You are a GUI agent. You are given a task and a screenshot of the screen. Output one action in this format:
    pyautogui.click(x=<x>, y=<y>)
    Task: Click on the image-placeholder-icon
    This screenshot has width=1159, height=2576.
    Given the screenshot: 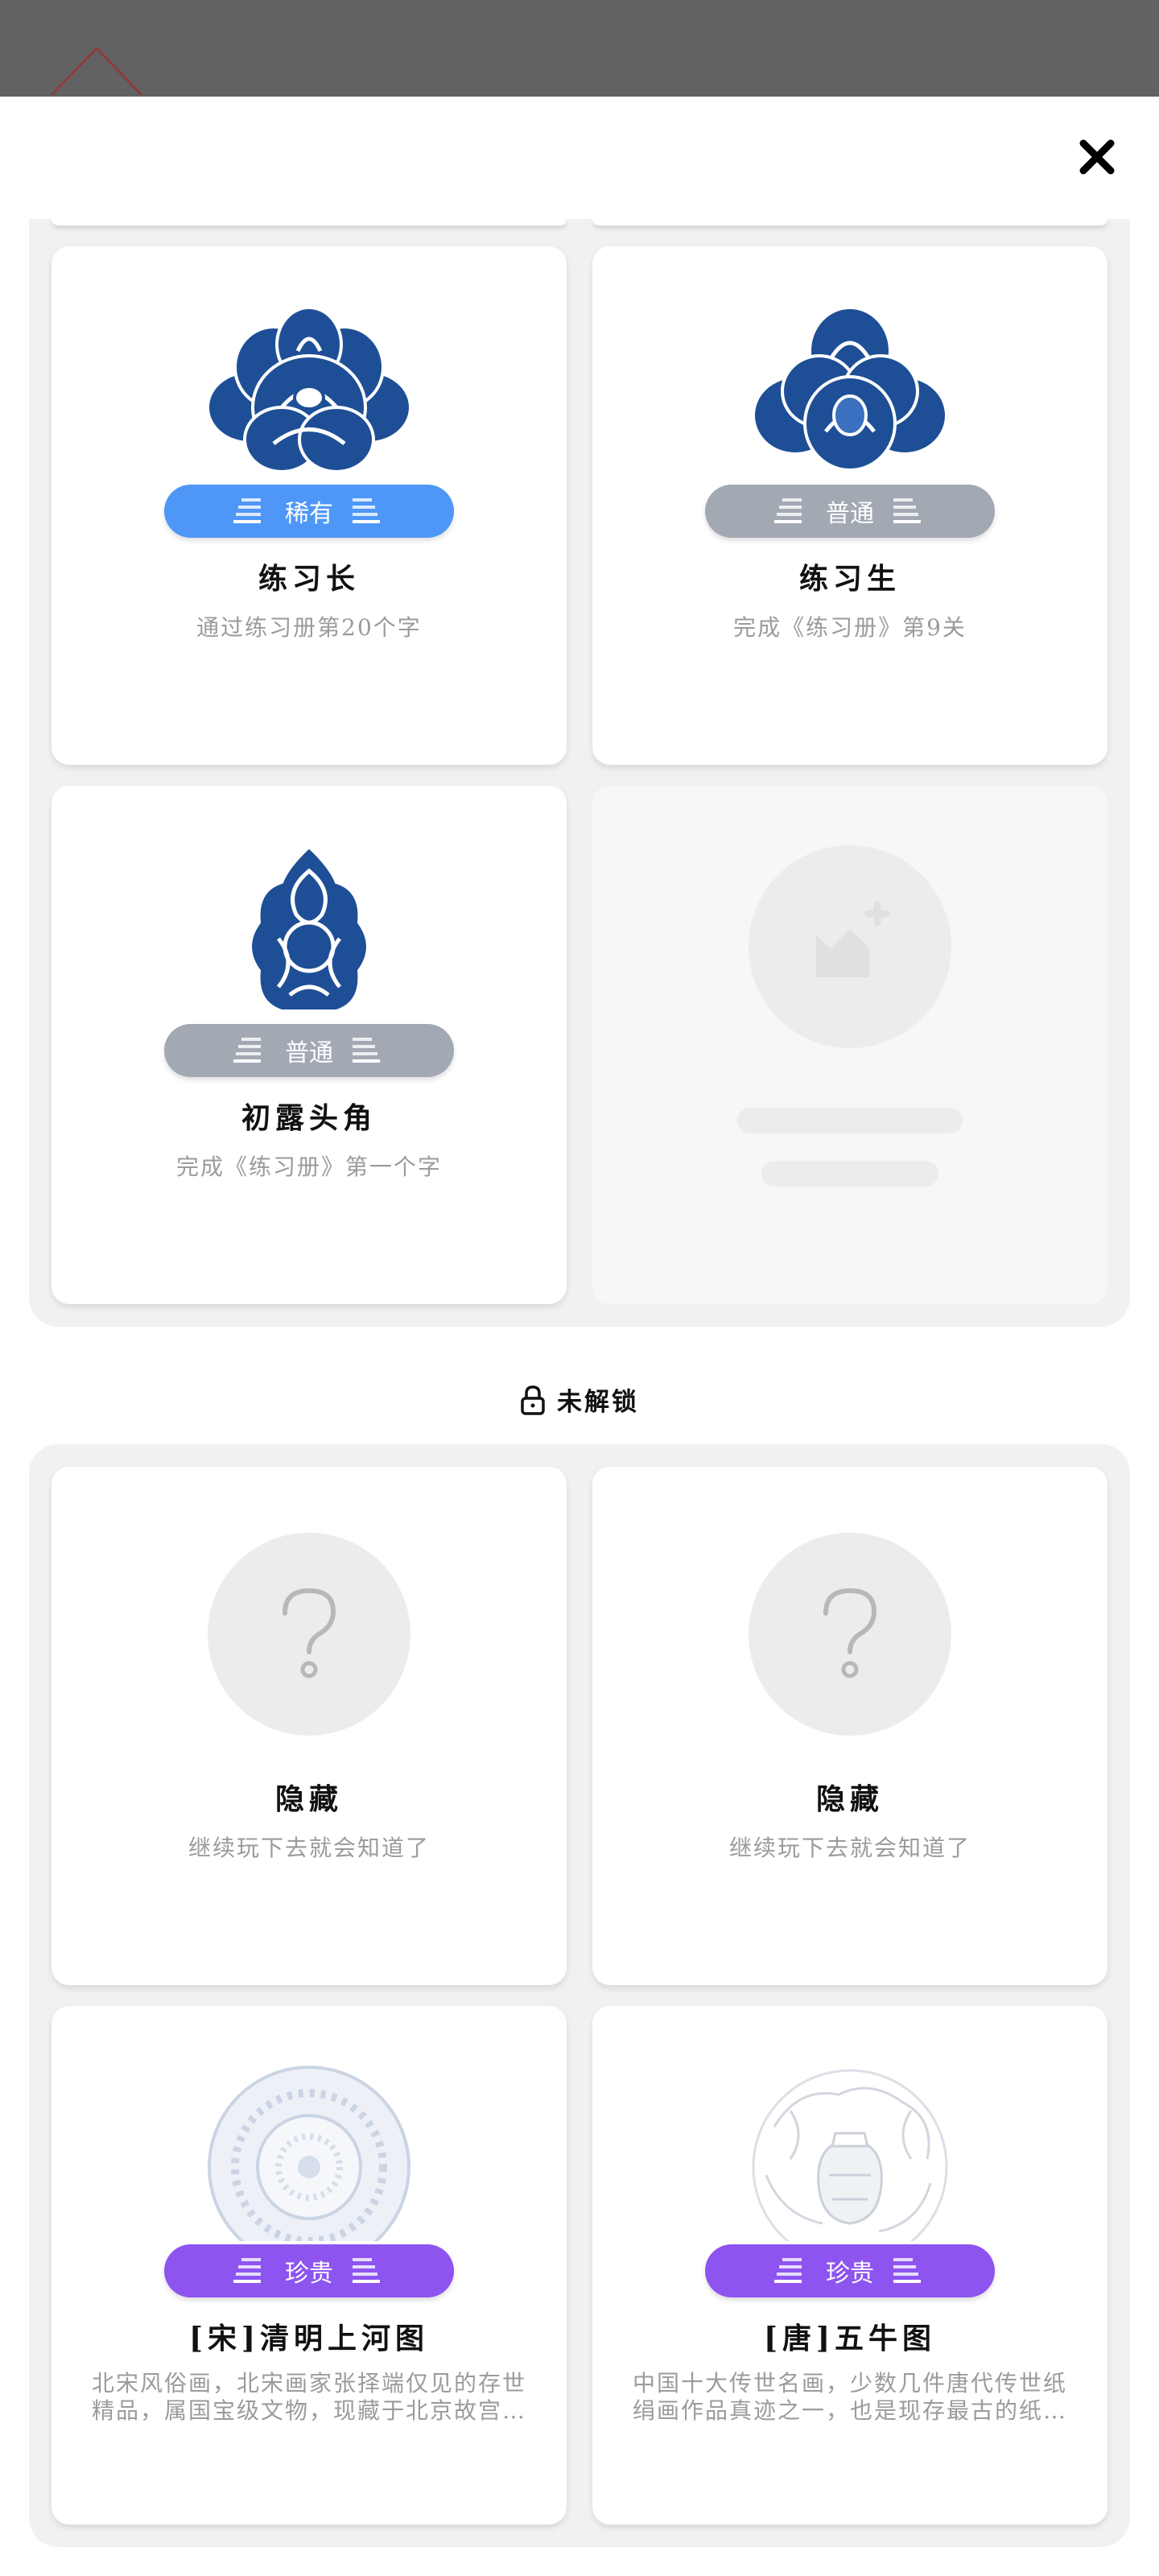 What is the action you would take?
    pyautogui.click(x=853, y=939)
    